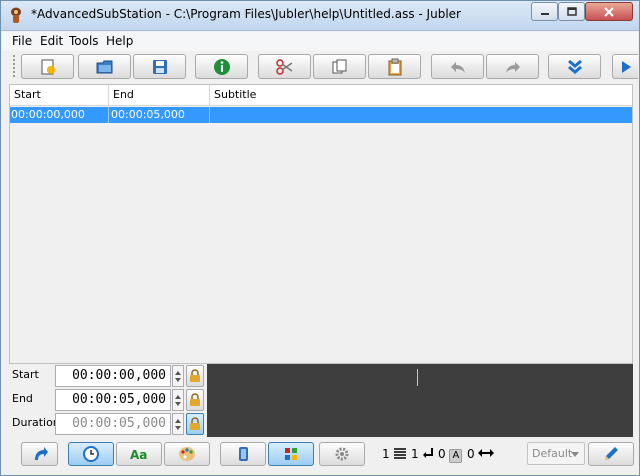  Describe the element at coordinates (321, 115) in the screenshot. I see `table-row: 00:00:00,000 00:00:05,000` at that location.